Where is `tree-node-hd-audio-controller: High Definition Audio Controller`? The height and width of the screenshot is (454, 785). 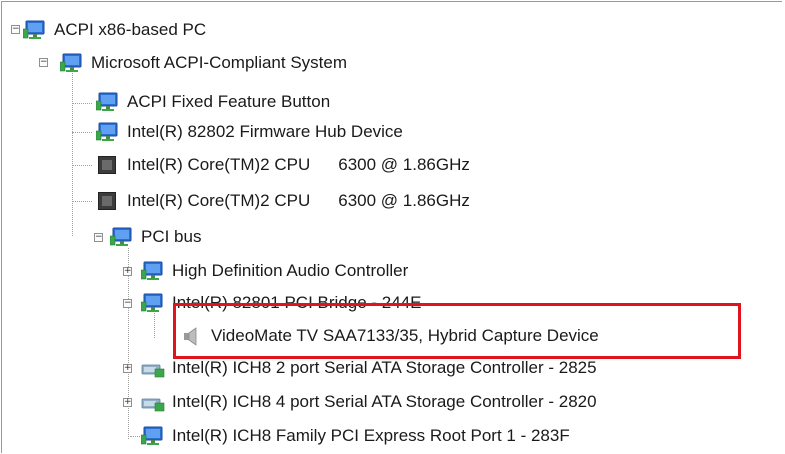 tree-node-hd-audio-controller: High Definition Audio Controller is located at coordinates (274, 271).